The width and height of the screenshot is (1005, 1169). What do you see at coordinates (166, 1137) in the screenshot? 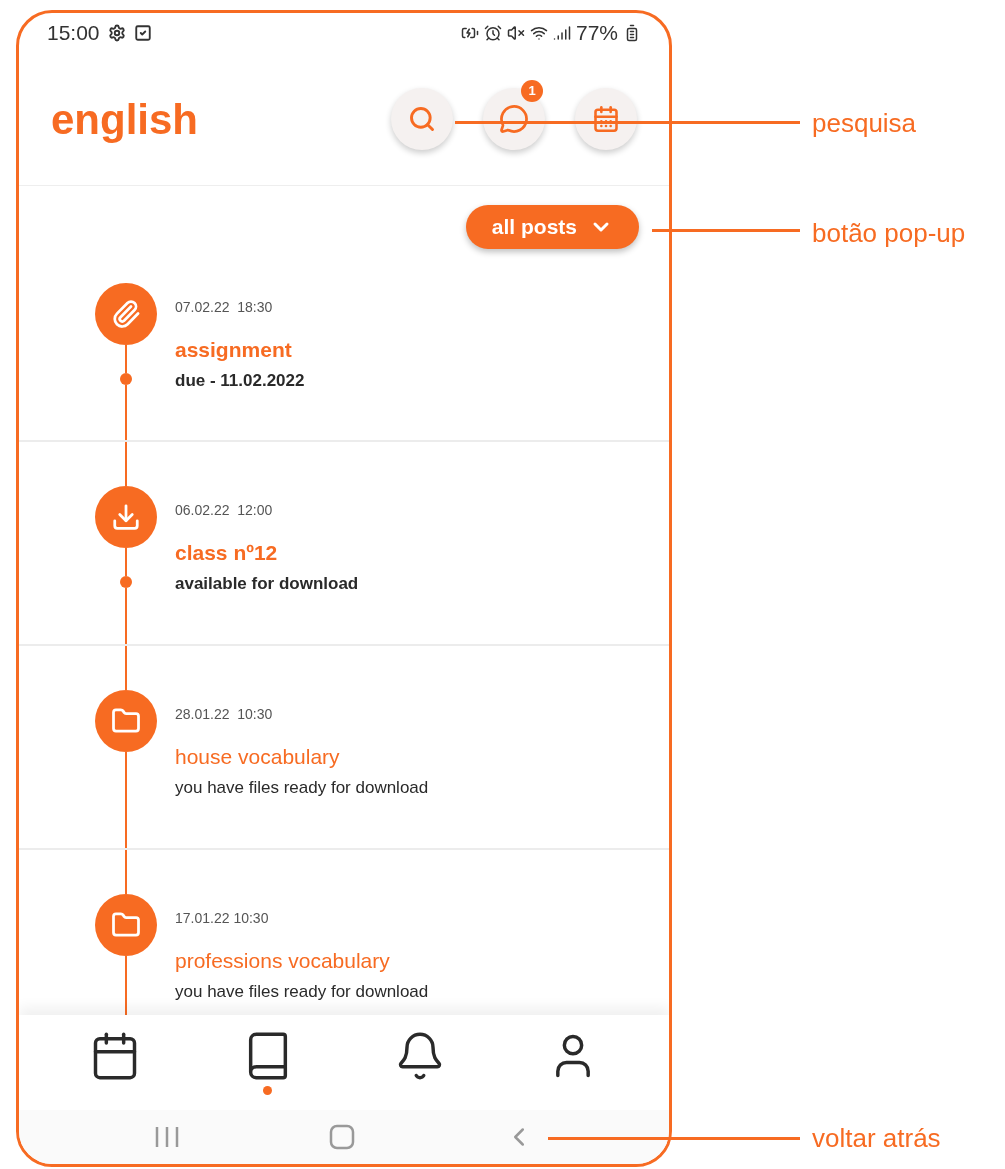
I see `recent-apps-icon` at bounding box center [166, 1137].